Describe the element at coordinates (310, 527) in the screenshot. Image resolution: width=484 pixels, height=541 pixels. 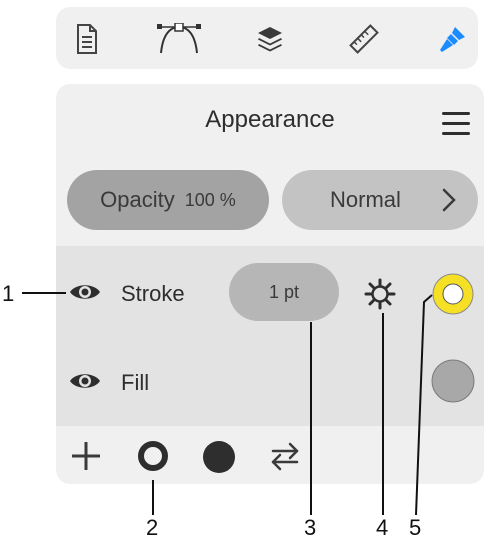
I see `callout-3: 3` at that location.